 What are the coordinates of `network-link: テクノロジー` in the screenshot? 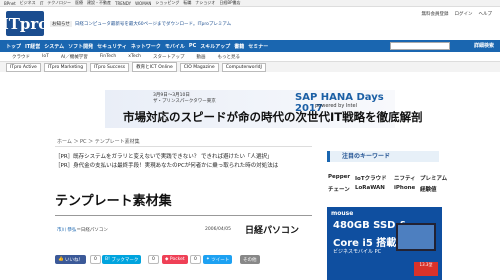 It's located at (59, 3).